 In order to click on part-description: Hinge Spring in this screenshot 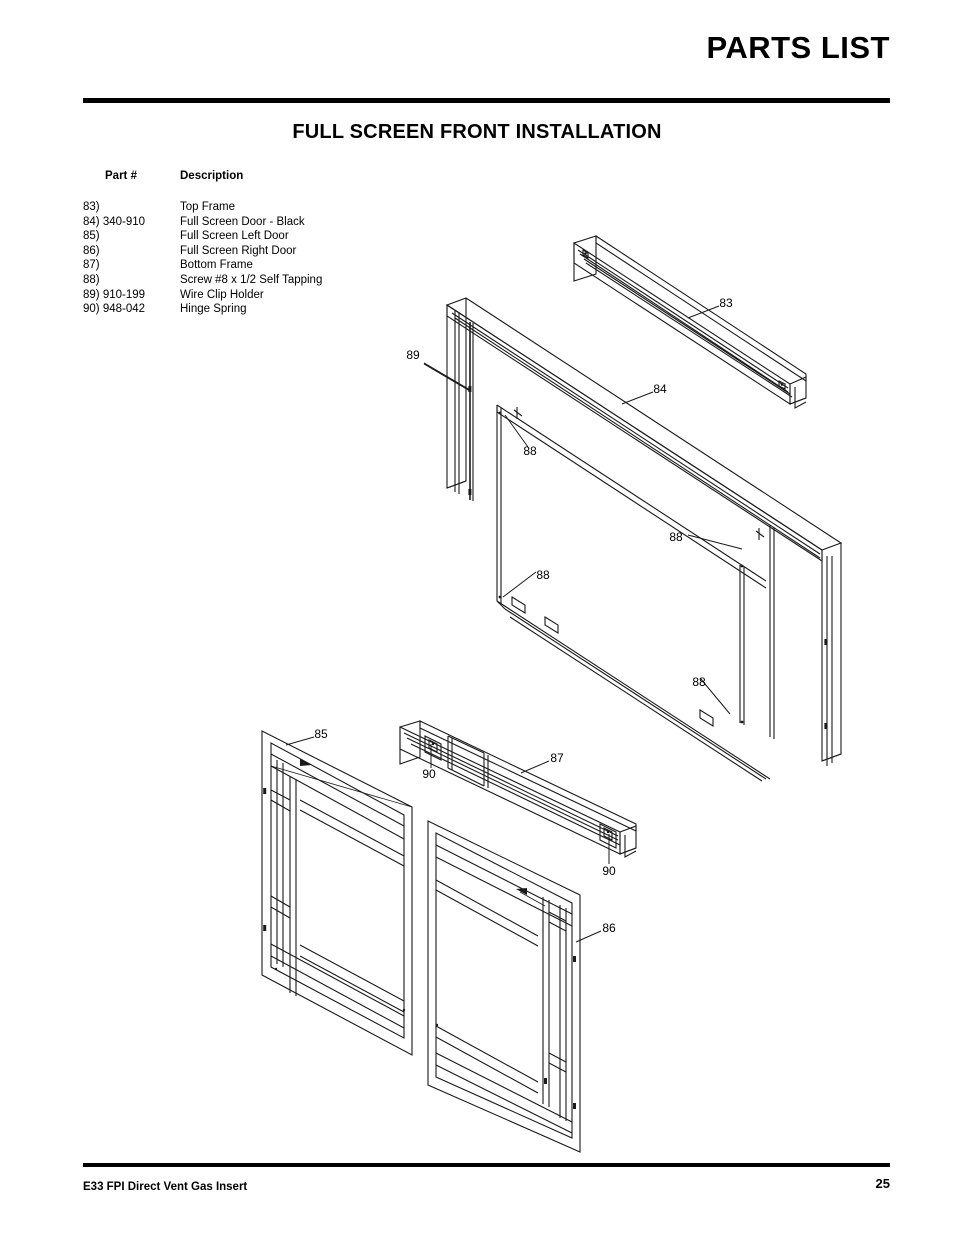, I will do `click(213, 309)`.